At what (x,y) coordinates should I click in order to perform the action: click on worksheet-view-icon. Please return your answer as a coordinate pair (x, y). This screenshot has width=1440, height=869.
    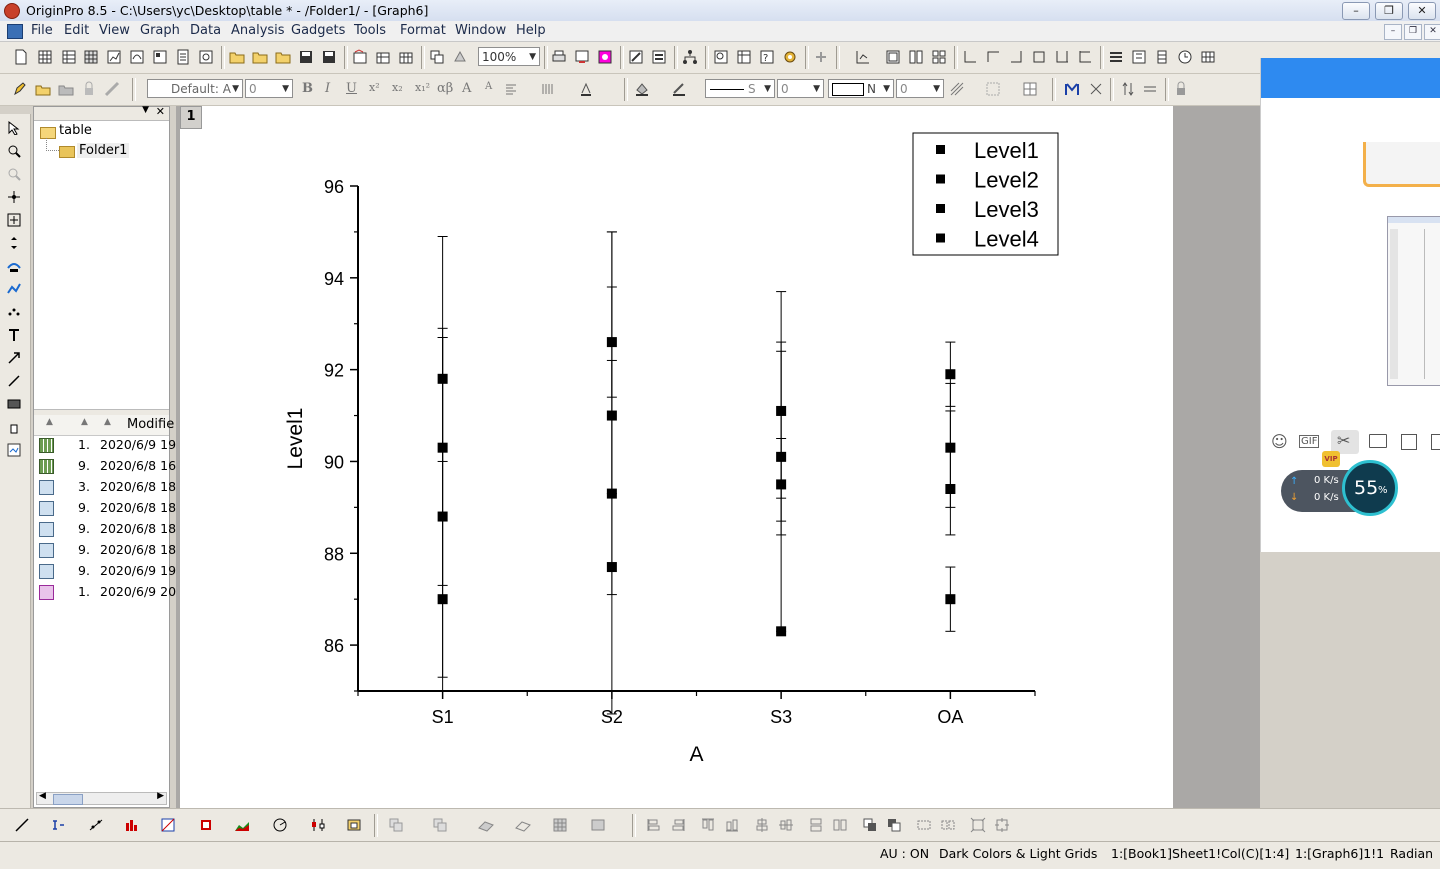
    Looking at the image, I should click on (744, 57).